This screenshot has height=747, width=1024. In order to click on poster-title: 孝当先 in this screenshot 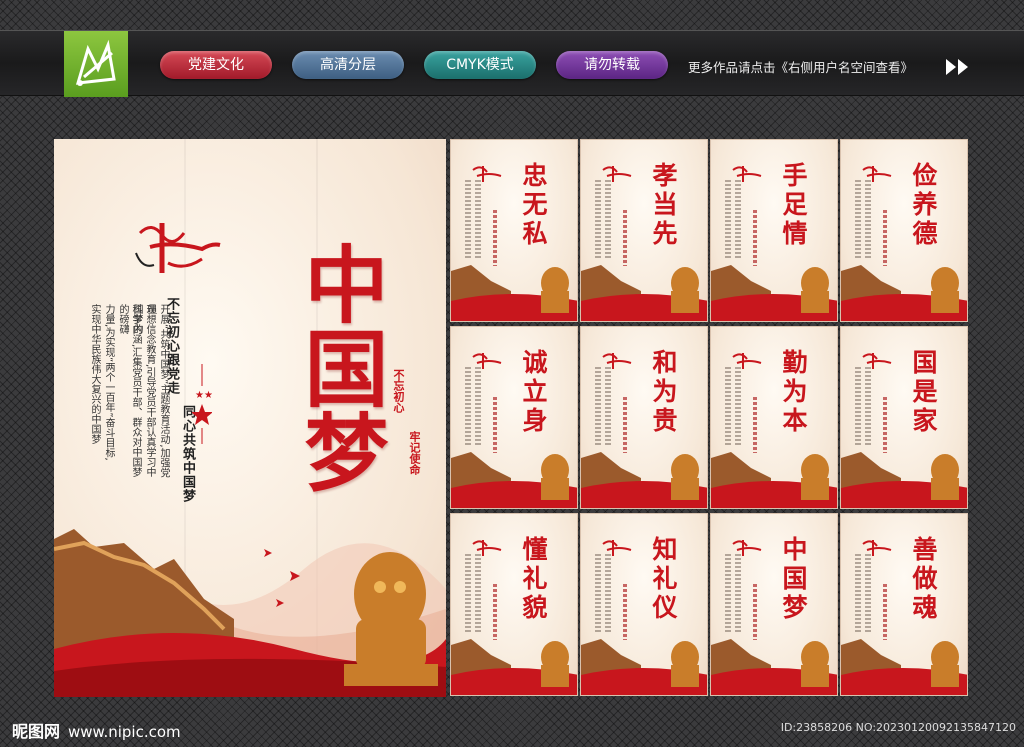, I will do `click(663, 205)`.